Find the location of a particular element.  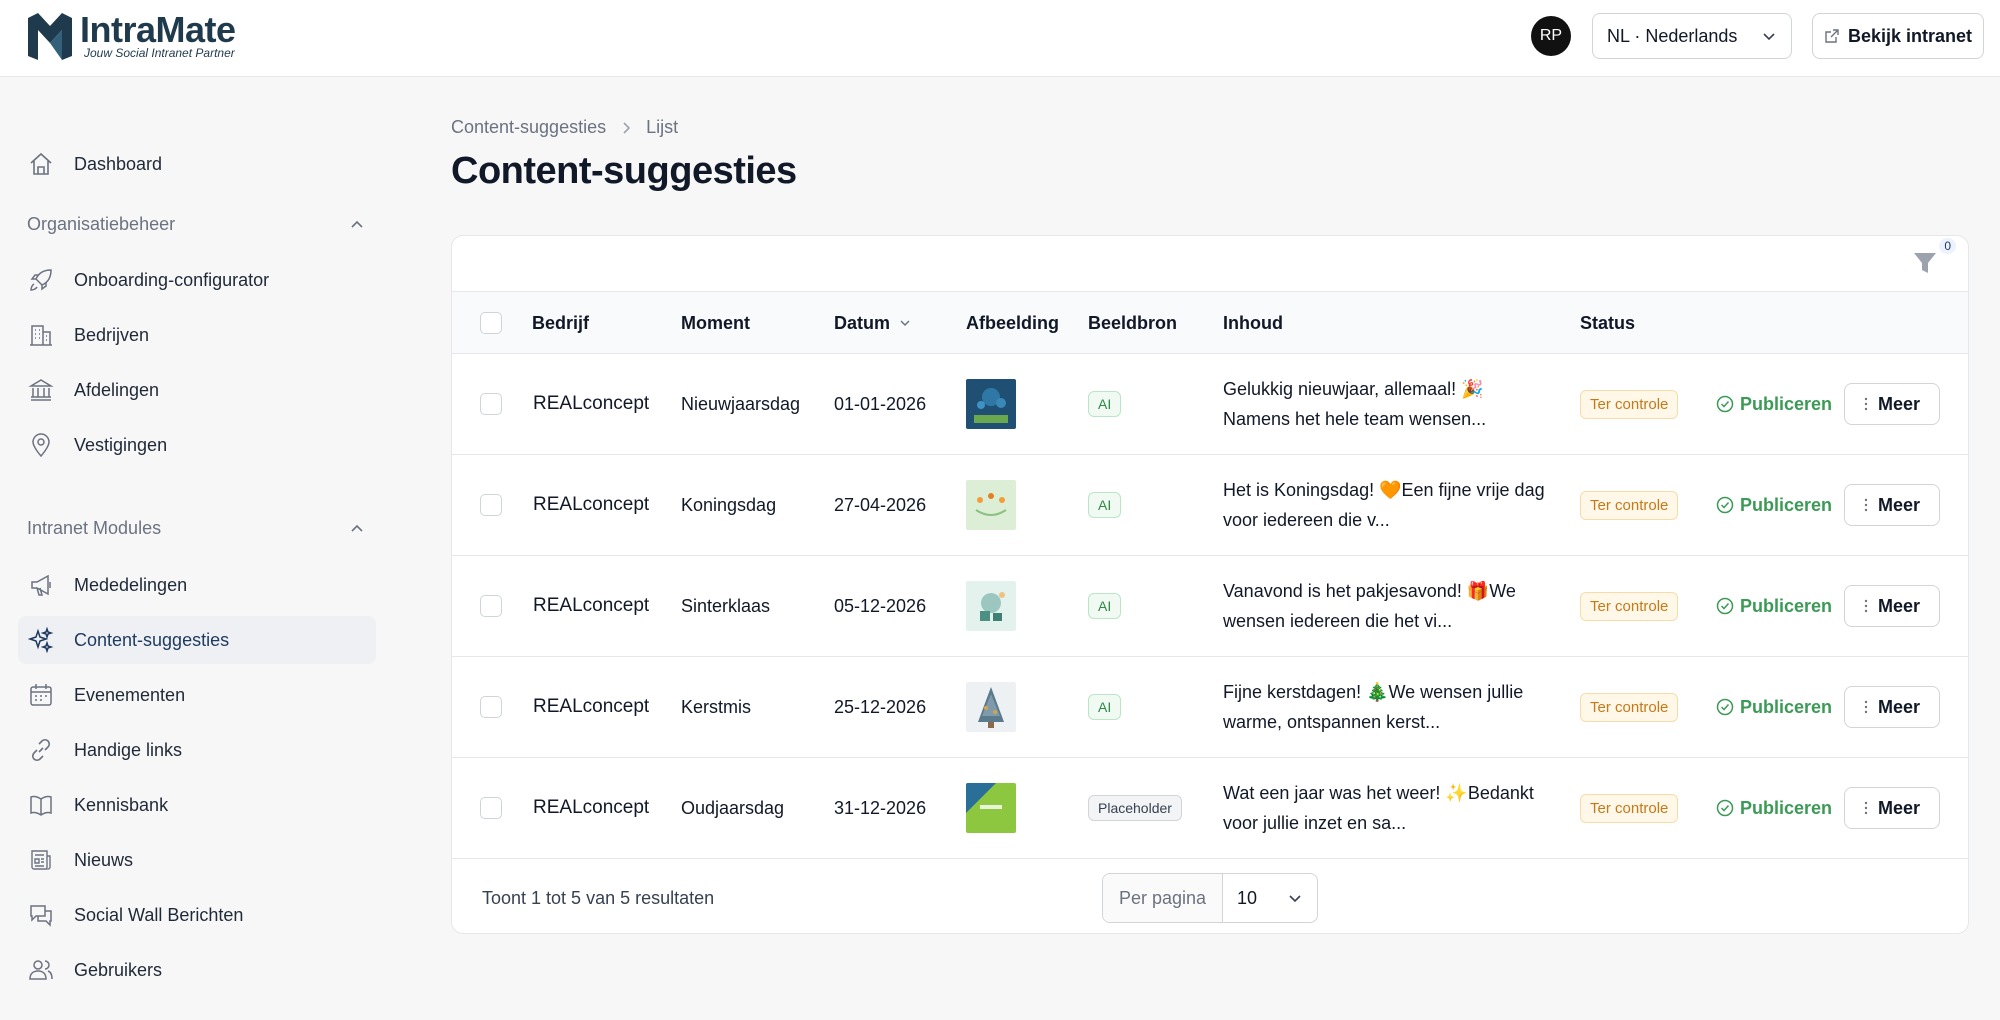

sidebar-item-mededelingen: Mededelingen is located at coordinates (197, 585).